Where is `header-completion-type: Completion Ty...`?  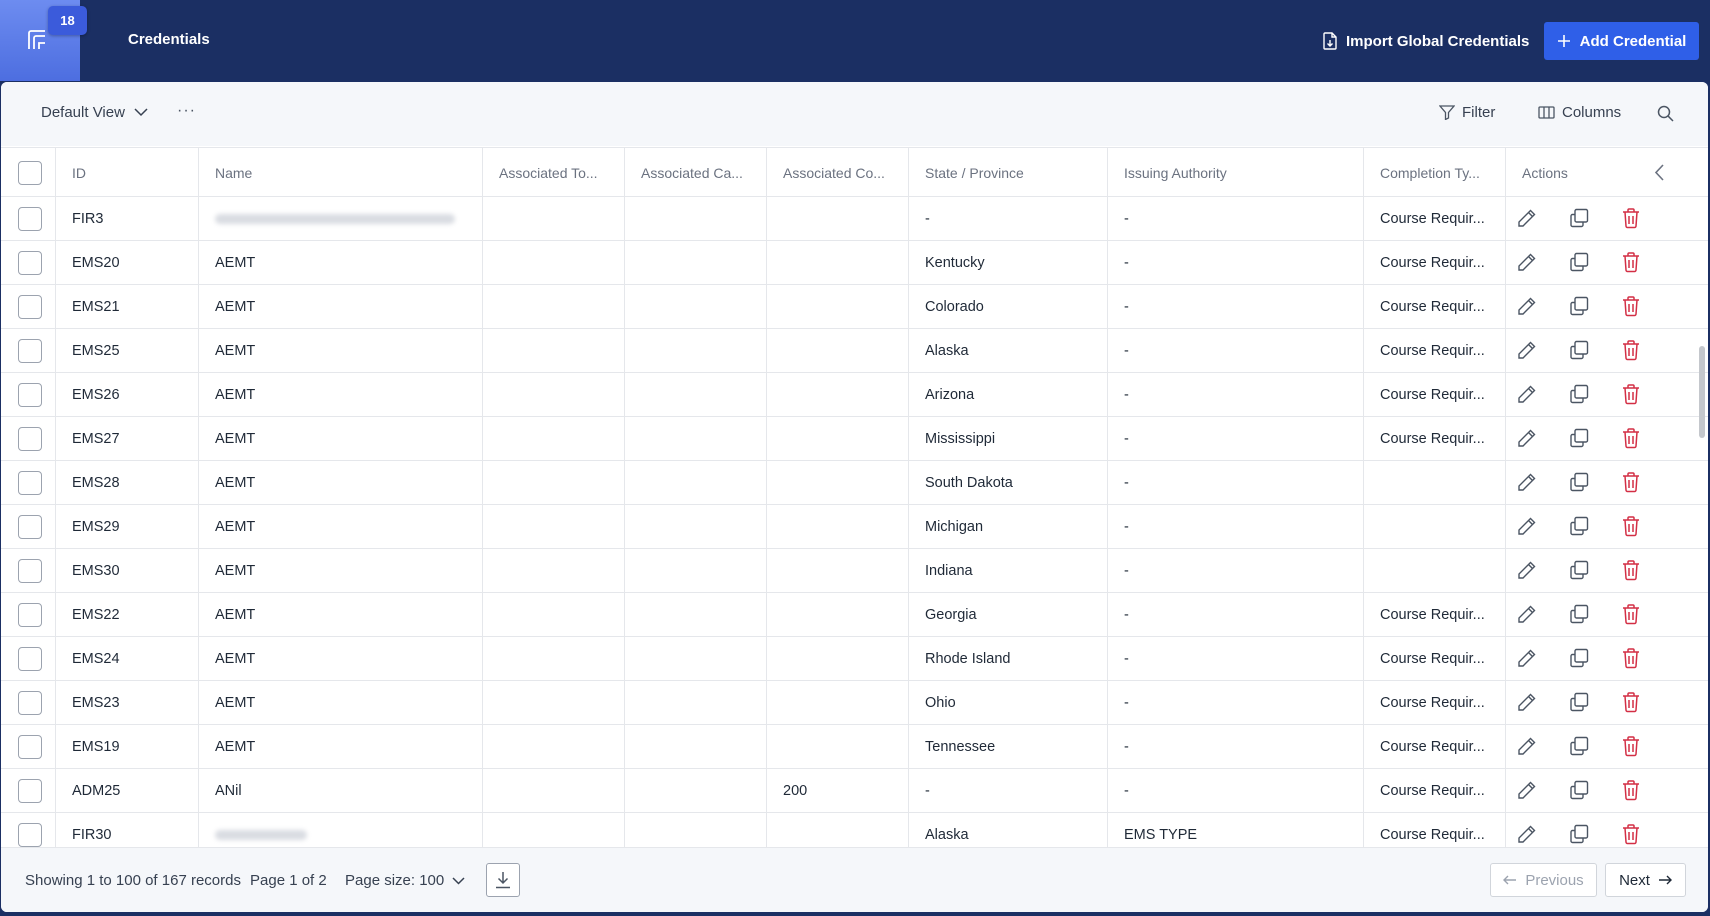
header-completion-type: Completion Ty... is located at coordinates (1435, 172).